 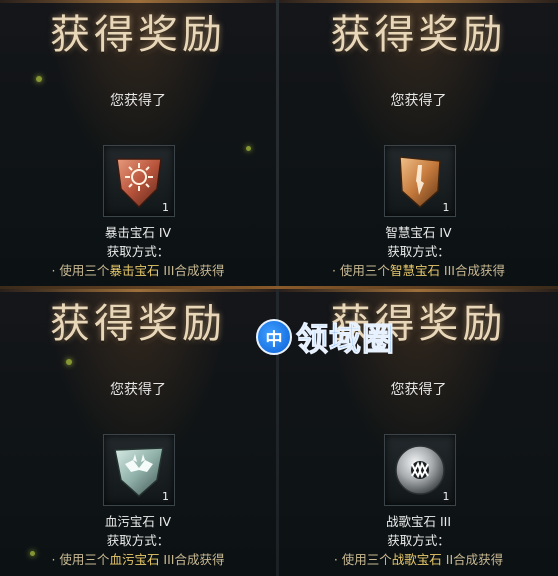 What do you see at coordinates (418, 521) in the screenshot?
I see `gem-name: 战歌宝石 III` at bounding box center [418, 521].